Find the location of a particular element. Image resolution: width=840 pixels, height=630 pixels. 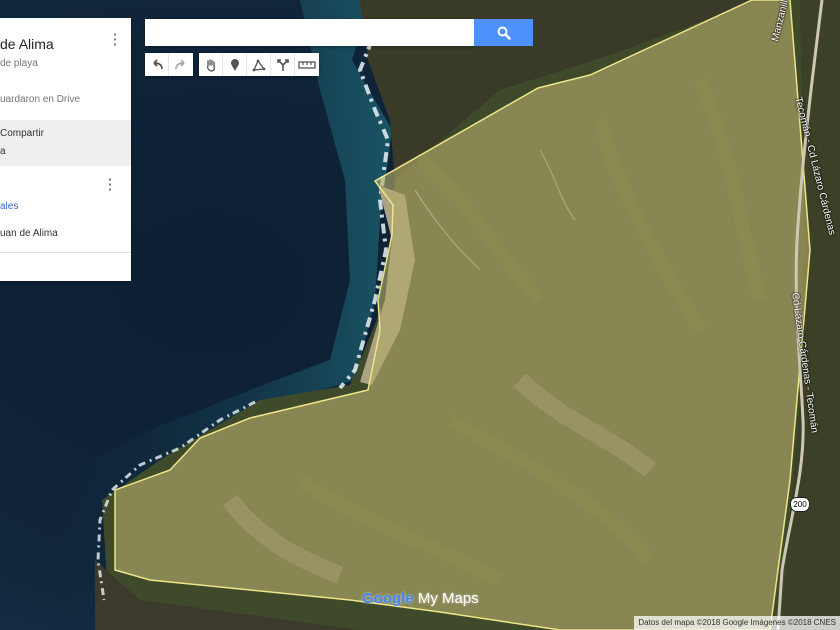

layer-item-san-juan-de-alima: uan de Alima is located at coordinates (29, 233).